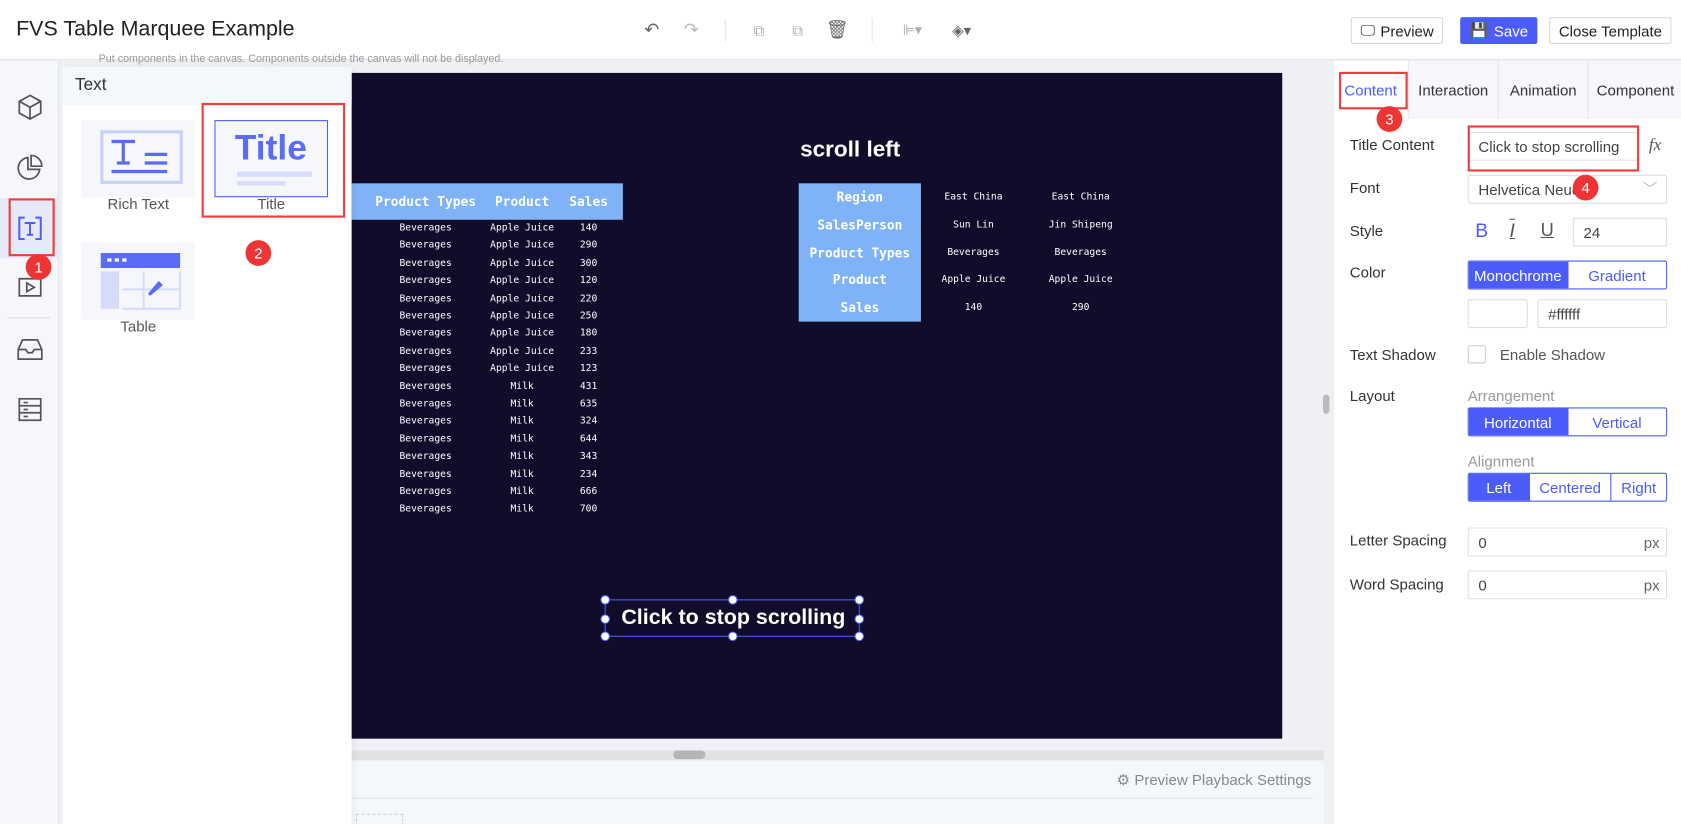  I want to click on color-swatch, so click(1497, 314).